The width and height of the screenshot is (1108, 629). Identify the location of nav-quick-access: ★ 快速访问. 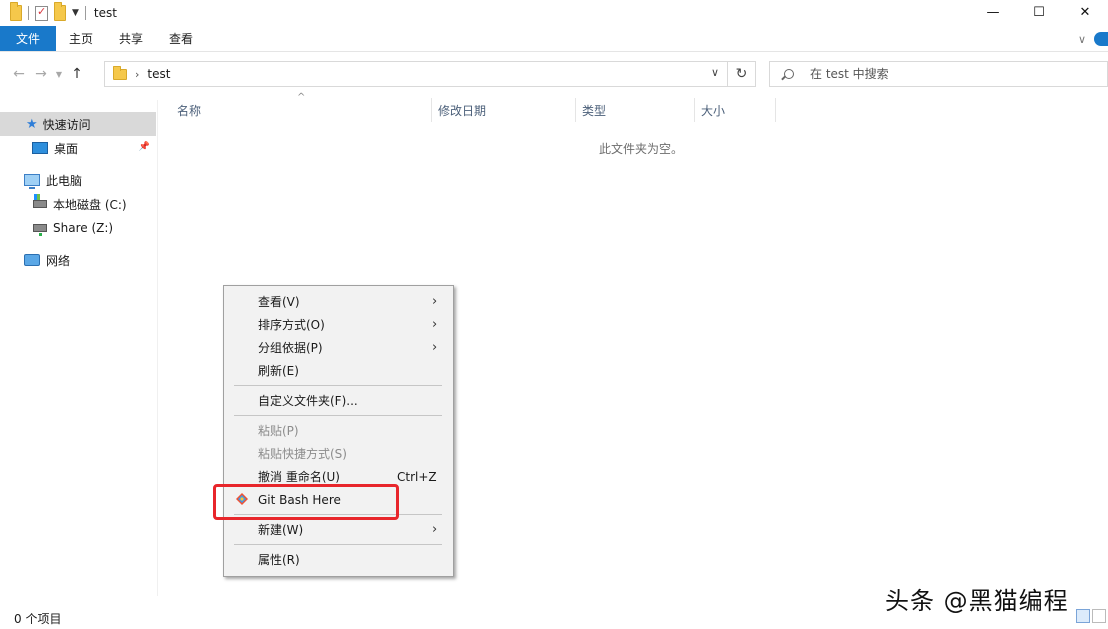
(78, 124).